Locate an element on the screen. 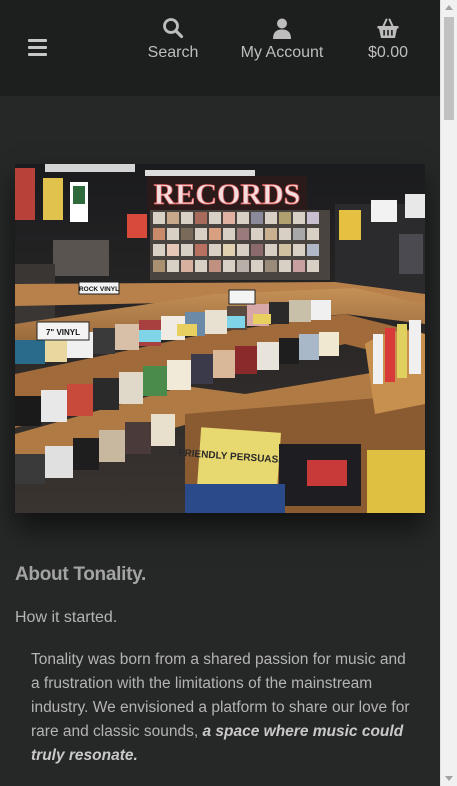 The width and height of the screenshot is (457, 786). search-link: Search is located at coordinates (173, 39).